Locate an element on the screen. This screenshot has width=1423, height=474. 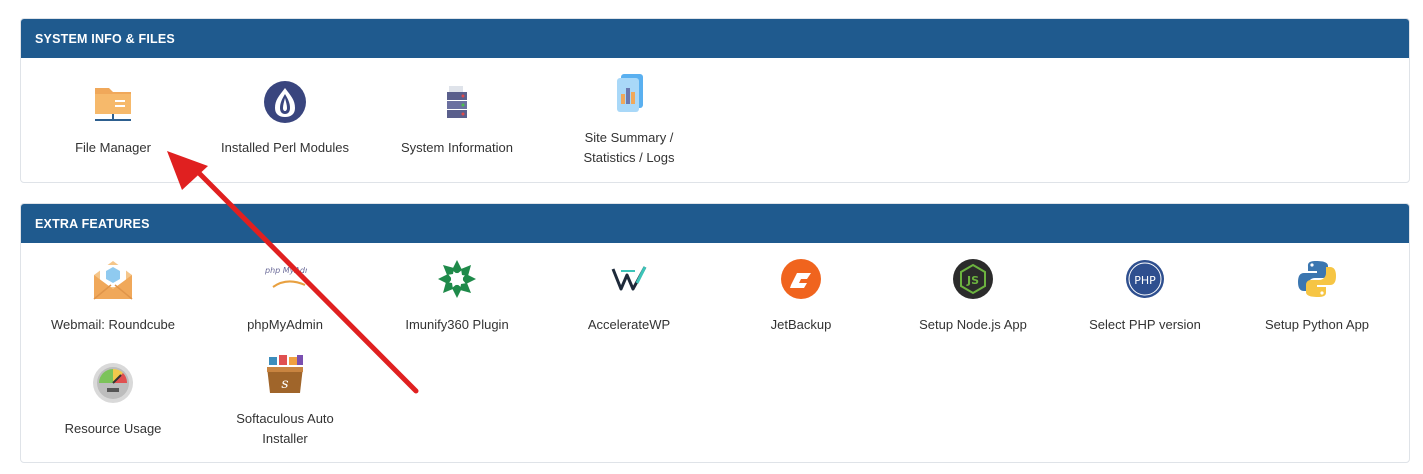
php-icon: PHP is located at coordinates (1145, 279).